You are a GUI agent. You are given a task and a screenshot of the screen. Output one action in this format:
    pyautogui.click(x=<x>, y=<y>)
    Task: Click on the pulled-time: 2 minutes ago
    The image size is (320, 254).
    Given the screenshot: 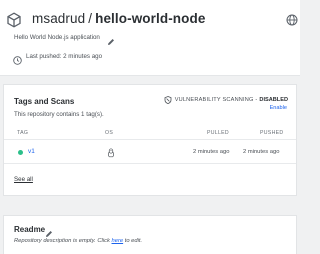 What is the action you would take?
    pyautogui.click(x=211, y=152)
    